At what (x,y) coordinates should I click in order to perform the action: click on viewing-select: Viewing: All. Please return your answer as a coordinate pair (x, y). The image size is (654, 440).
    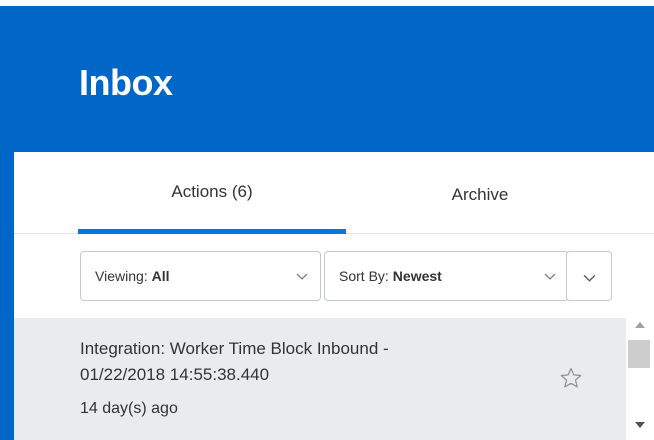
    Looking at the image, I should click on (200, 276).